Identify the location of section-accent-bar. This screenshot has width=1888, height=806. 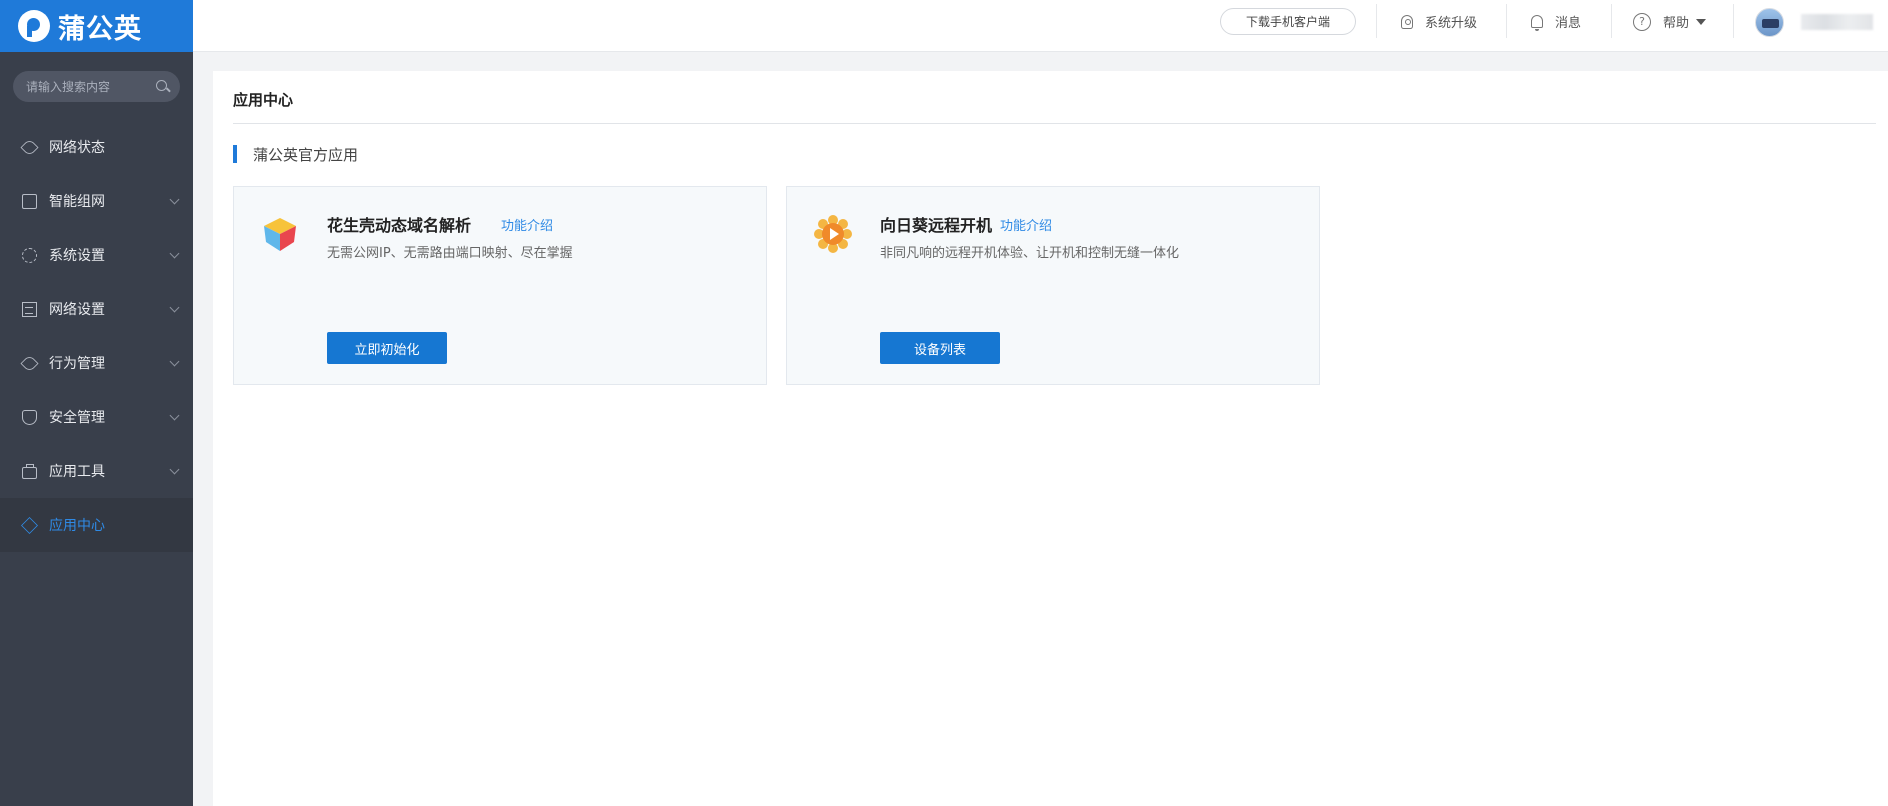
(235, 154).